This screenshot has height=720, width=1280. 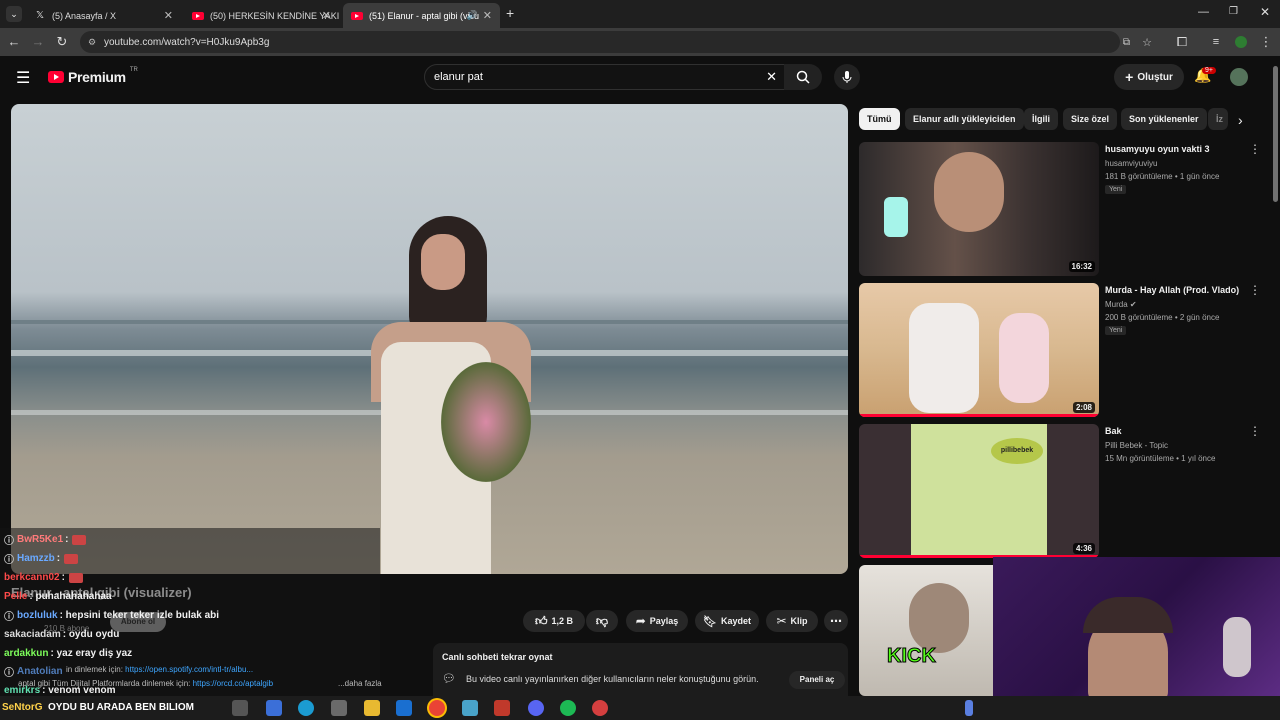 I want to click on edge-icon, so click(x=306, y=708).